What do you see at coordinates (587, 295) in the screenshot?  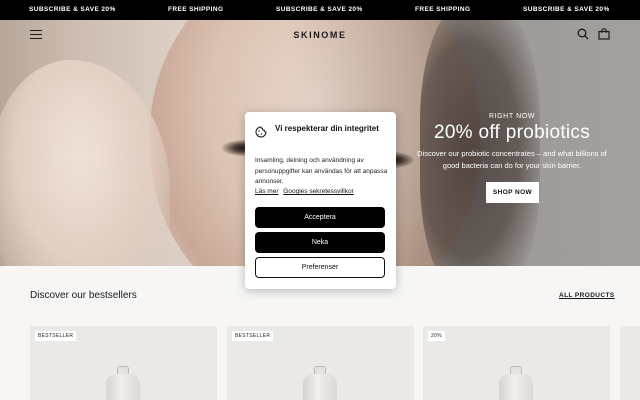 I see `all-products-link: ALL PRODUCTS` at bounding box center [587, 295].